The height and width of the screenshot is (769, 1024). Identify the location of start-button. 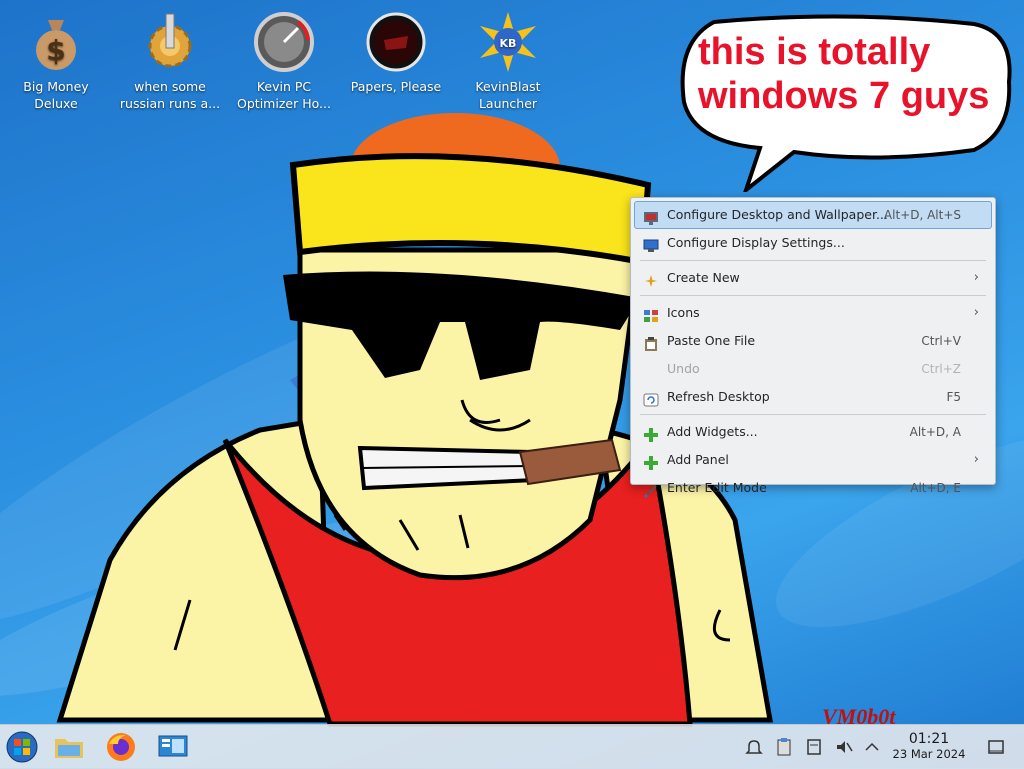
(22, 747).